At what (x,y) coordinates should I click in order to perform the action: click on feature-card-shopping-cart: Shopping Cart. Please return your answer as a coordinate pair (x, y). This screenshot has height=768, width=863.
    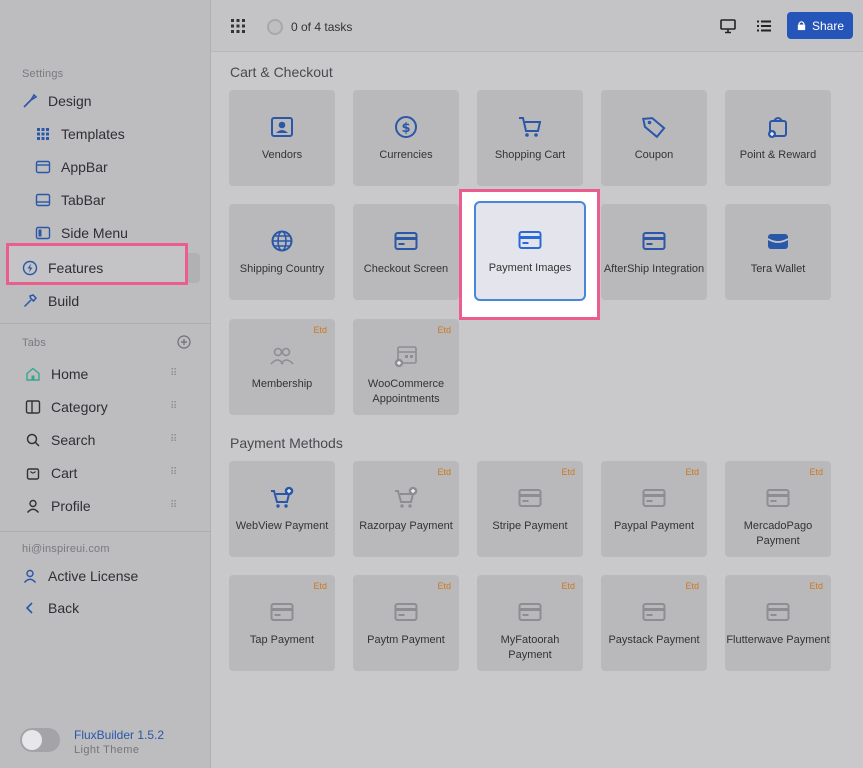
    Looking at the image, I should click on (530, 138).